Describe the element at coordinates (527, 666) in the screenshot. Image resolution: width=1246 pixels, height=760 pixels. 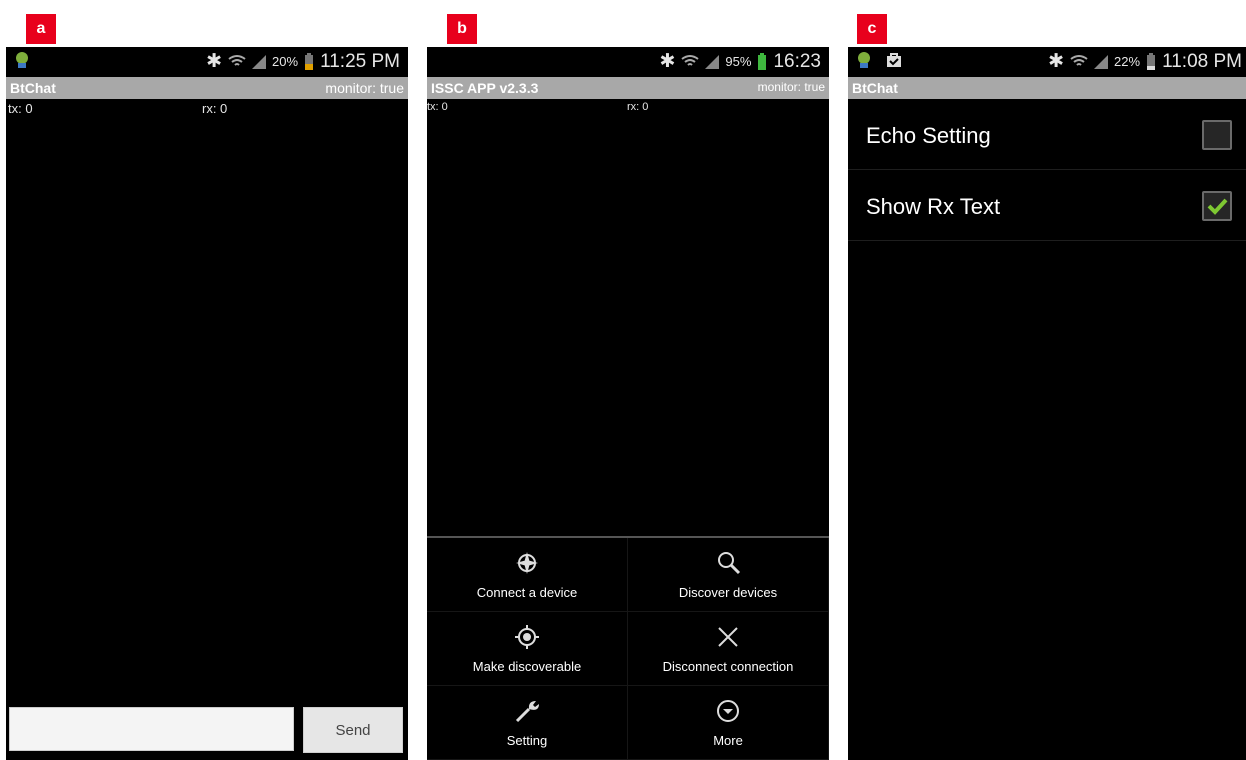
I see `menu-item-label: Make discoverable` at that location.